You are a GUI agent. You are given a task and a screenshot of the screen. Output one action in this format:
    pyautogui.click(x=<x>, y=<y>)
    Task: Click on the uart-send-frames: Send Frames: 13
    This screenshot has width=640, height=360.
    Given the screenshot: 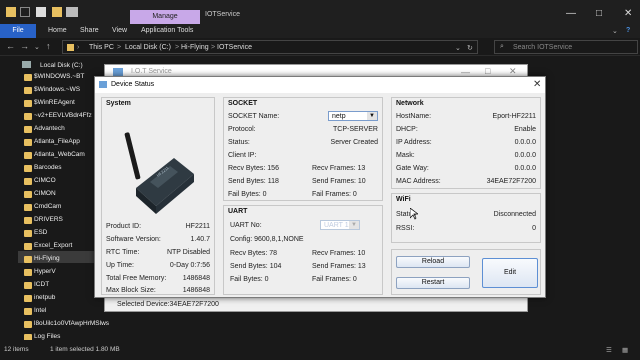 What is the action you would take?
    pyautogui.click(x=339, y=266)
    